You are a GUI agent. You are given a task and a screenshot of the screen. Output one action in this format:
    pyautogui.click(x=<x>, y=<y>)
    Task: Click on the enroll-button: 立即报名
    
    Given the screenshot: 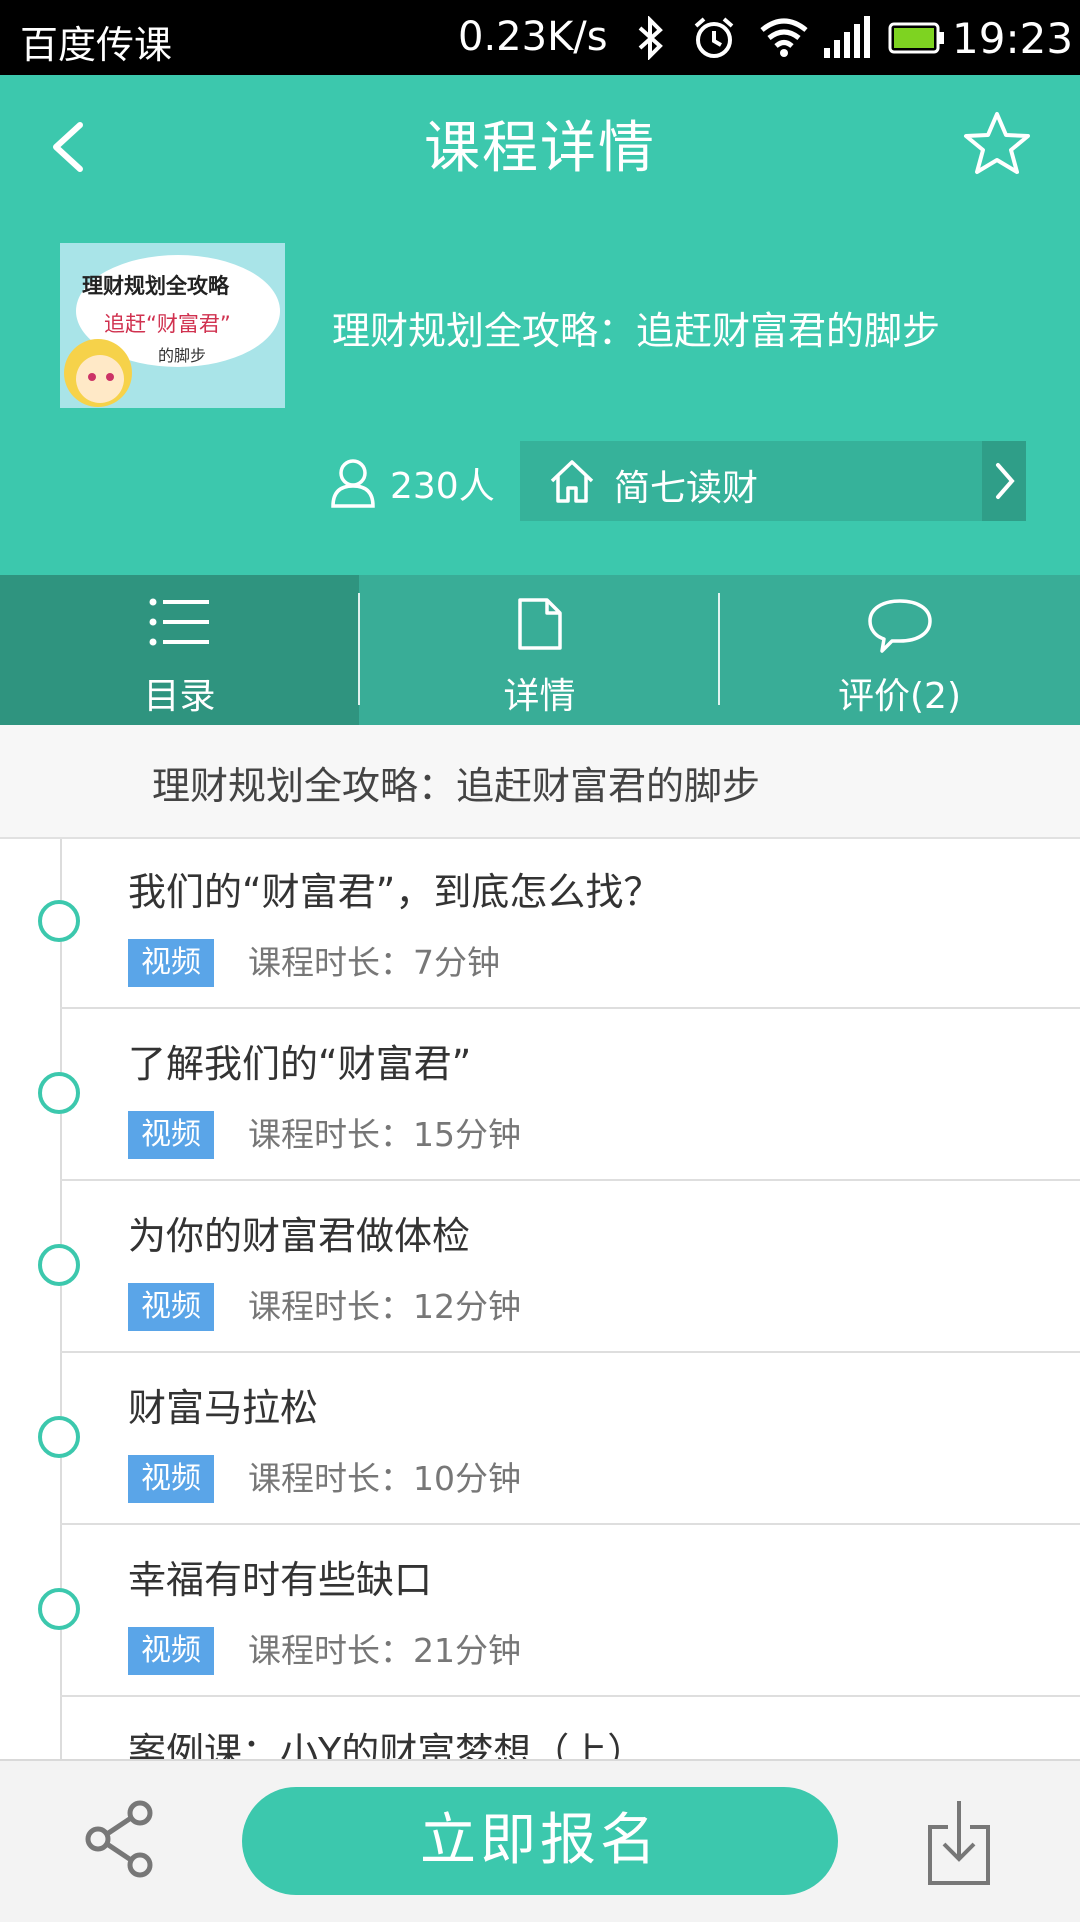 What is the action you would take?
    pyautogui.click(x=540, y=1841)
    